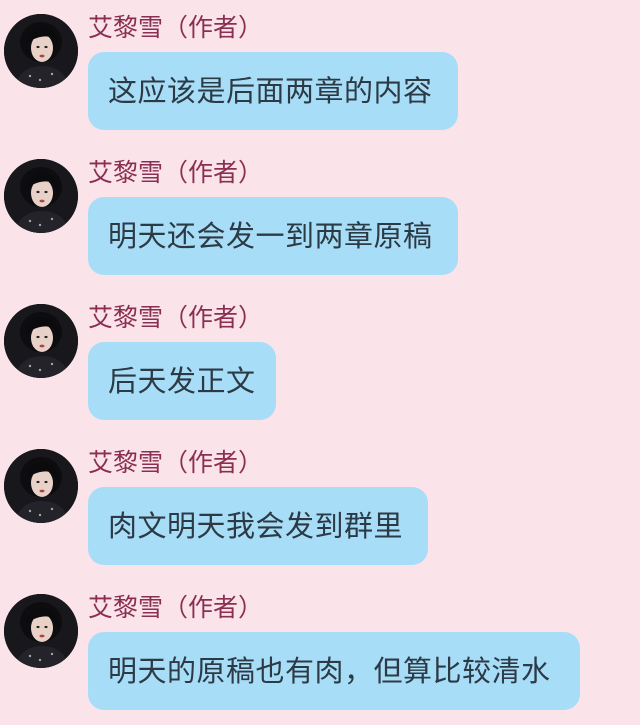  Describe the element at coordinates (334, 671) in the screenshot. I see `message-bubble: 明天的原稿也有肉，但算比较清水` at that location.